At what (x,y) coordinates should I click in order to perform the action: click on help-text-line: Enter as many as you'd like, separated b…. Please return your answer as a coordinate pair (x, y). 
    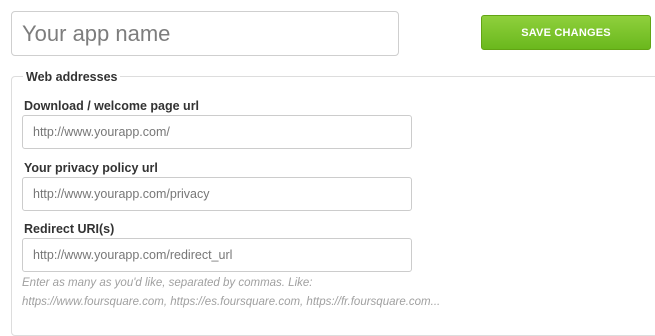
    Looking at the image, I should click on (167, 283).